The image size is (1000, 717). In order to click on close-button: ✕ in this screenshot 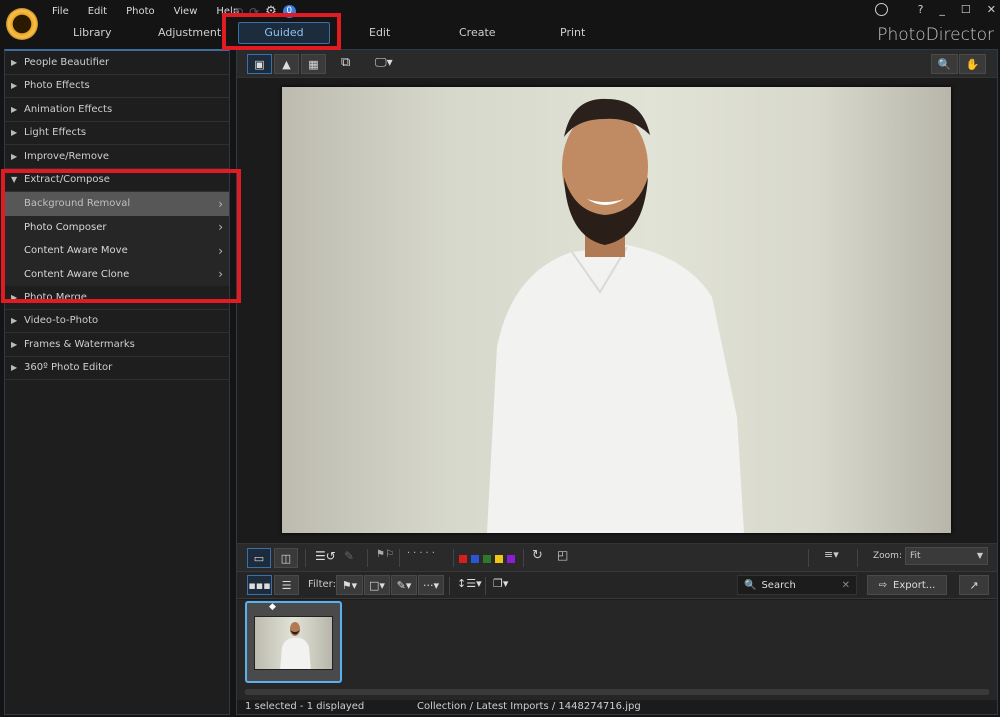, I will do `click(991, 9)`.